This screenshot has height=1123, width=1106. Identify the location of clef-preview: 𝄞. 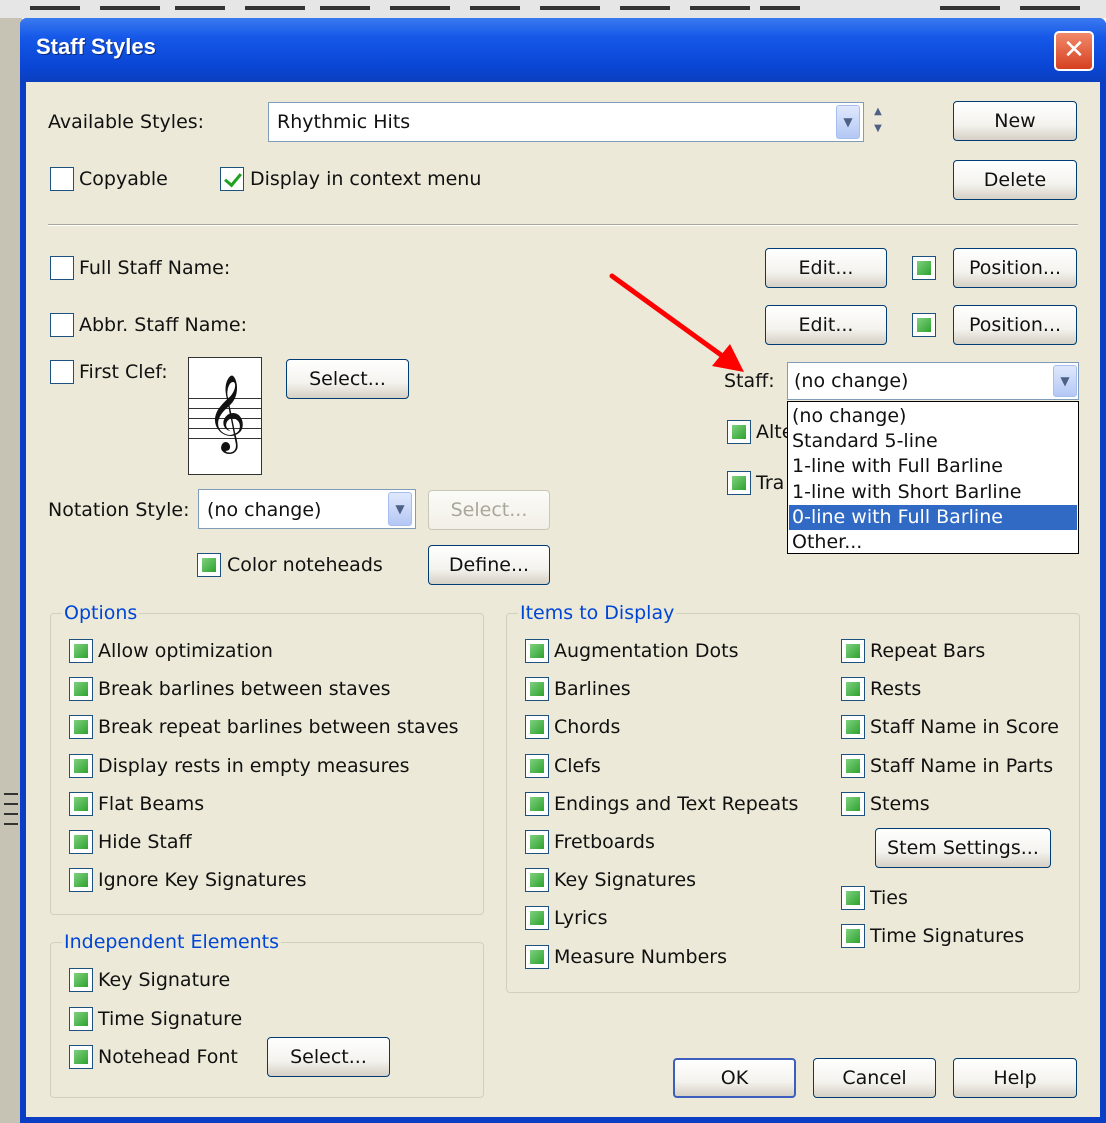
(225, 416).